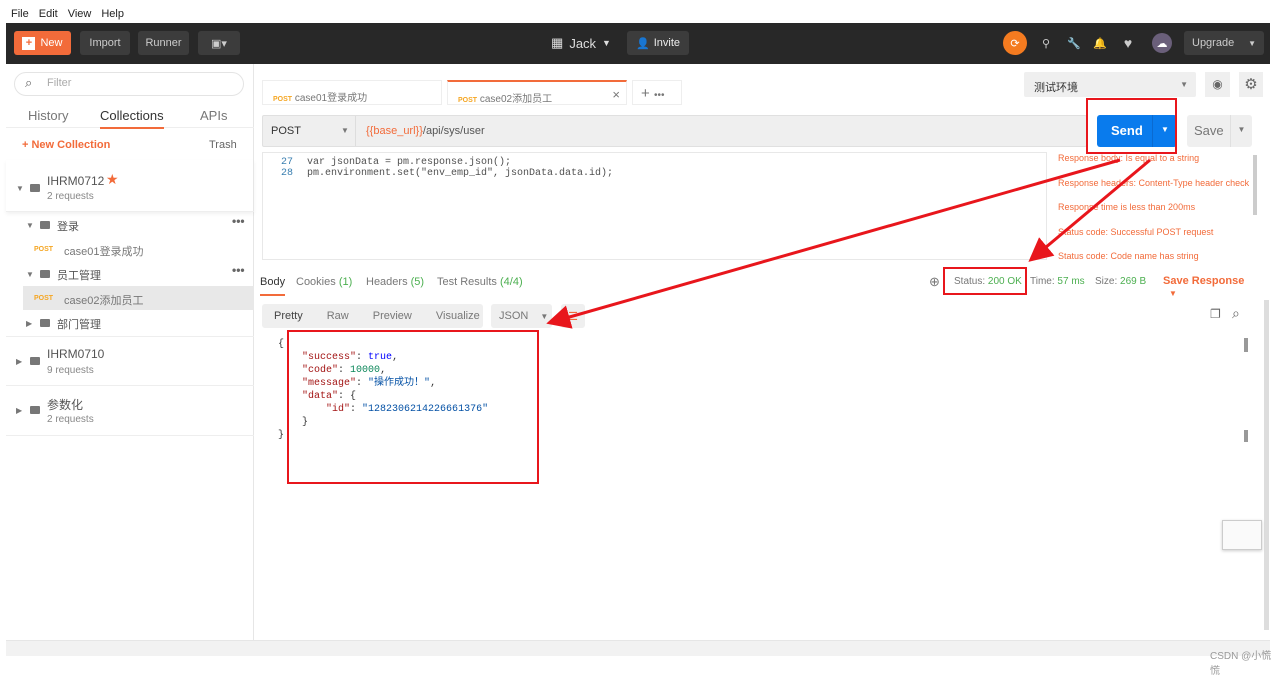 The height and width of the screenshot is (677, 1280). I want to click on arrow-to-status, so click(1089, 210).